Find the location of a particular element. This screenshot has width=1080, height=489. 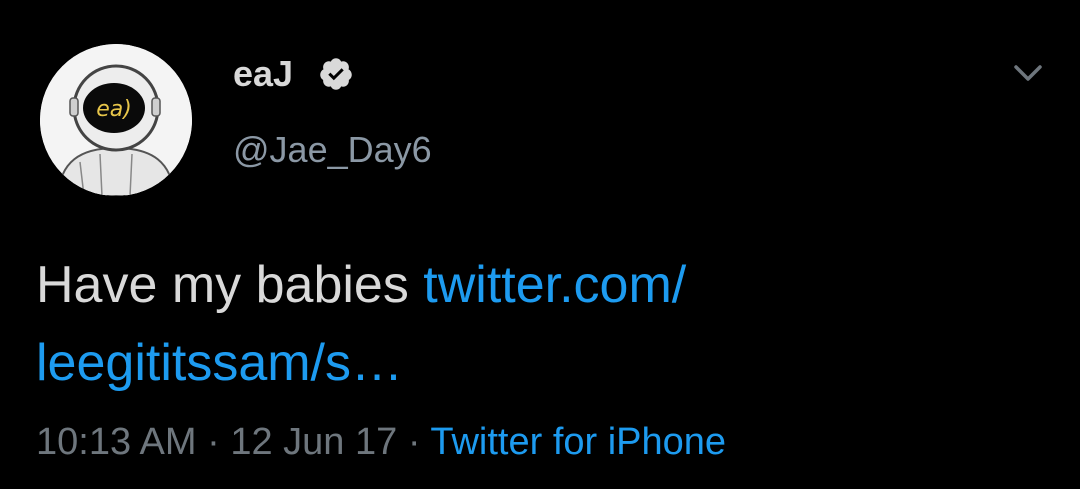

tweet-source: Twitter for iPhone is located at coordinates (578, 442).